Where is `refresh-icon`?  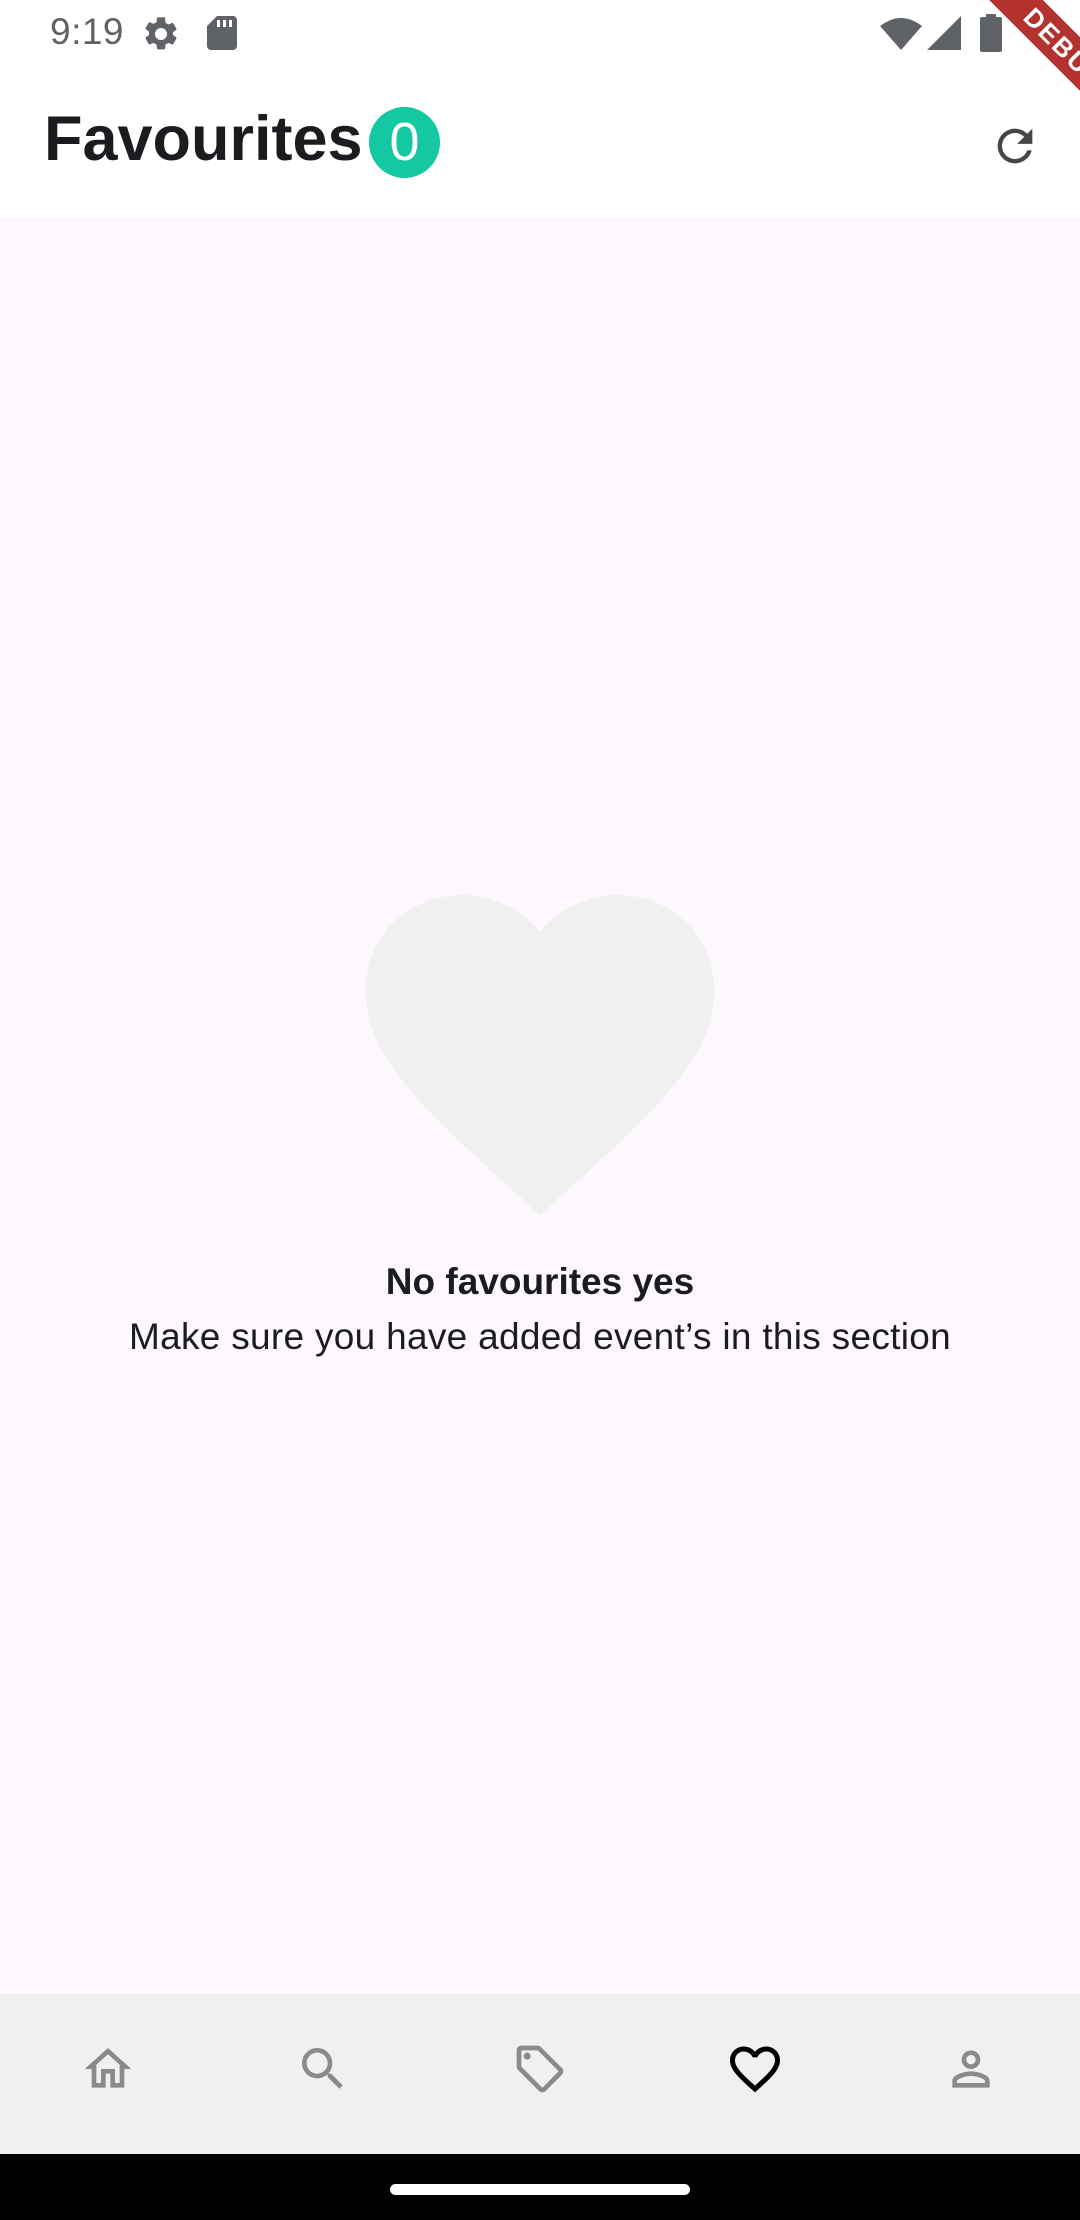 refresh-icon is located at coordinates (1015, 146).